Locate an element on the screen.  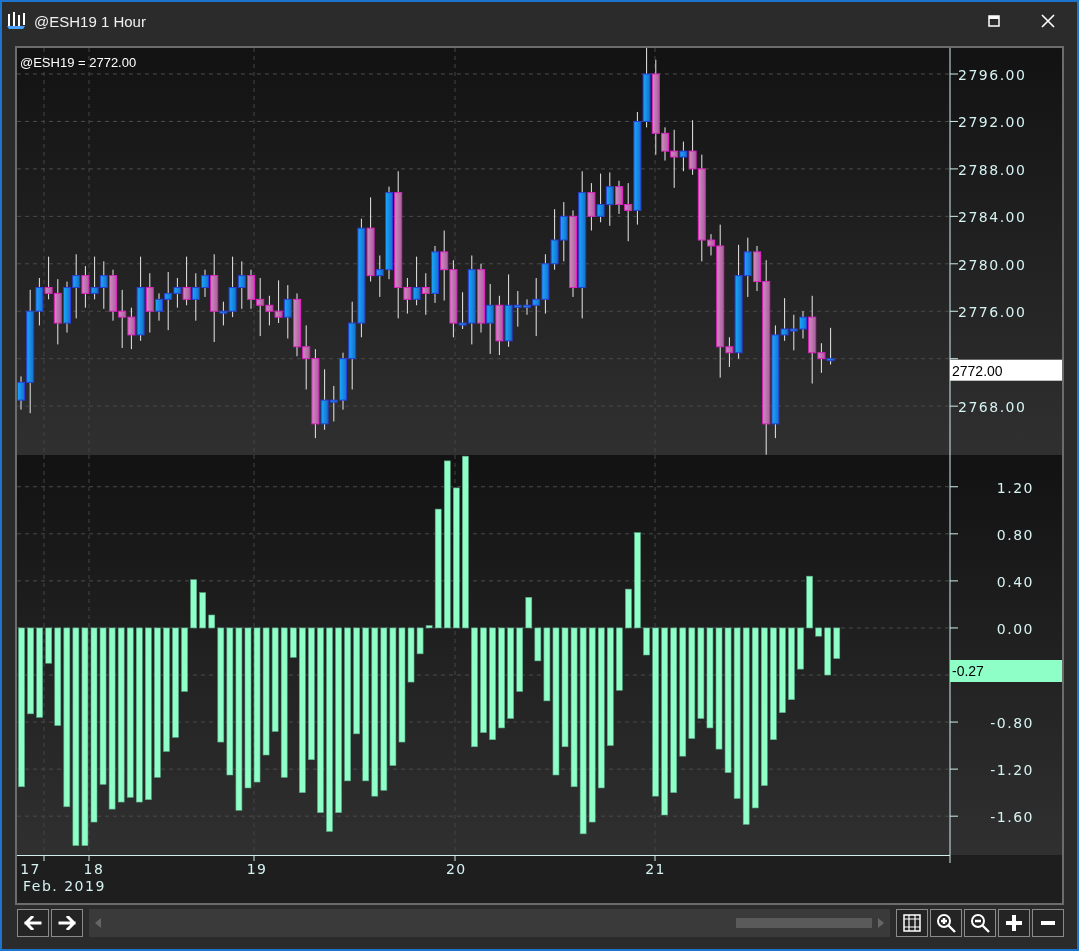
date-label: 17 is located at coordinates (30, 869).